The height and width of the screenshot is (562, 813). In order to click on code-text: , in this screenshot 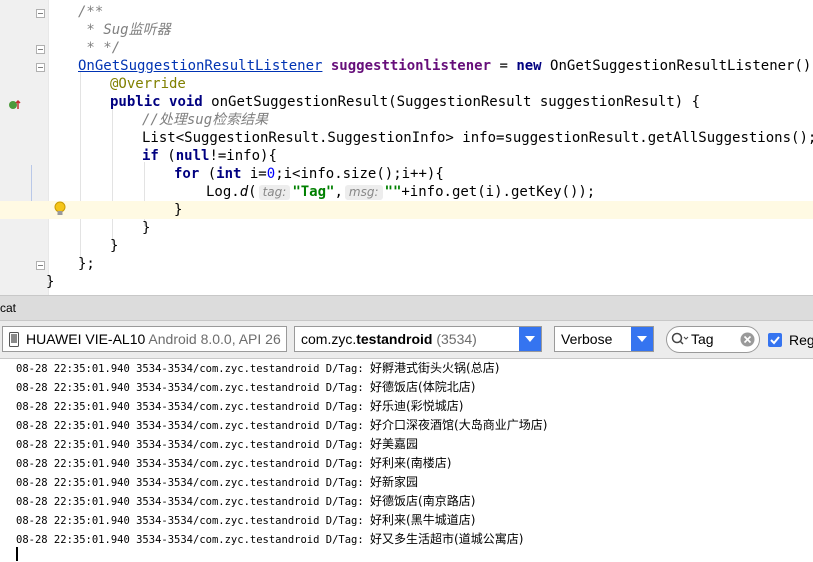, I will do `click(338, 192)`.